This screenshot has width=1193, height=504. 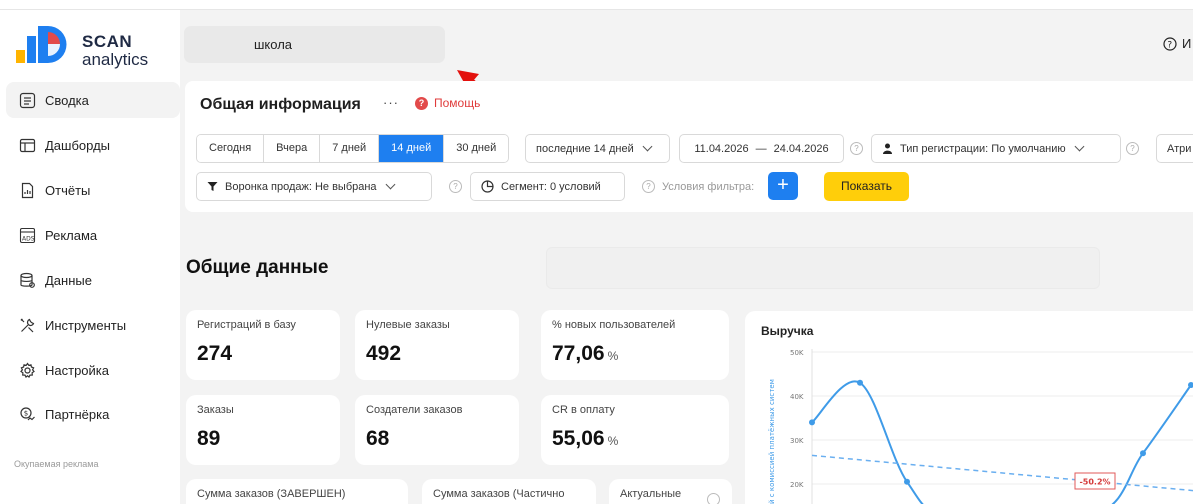 I want to click on range-preset-dropdown: последние 14 дней, so click(x=597, y=148).